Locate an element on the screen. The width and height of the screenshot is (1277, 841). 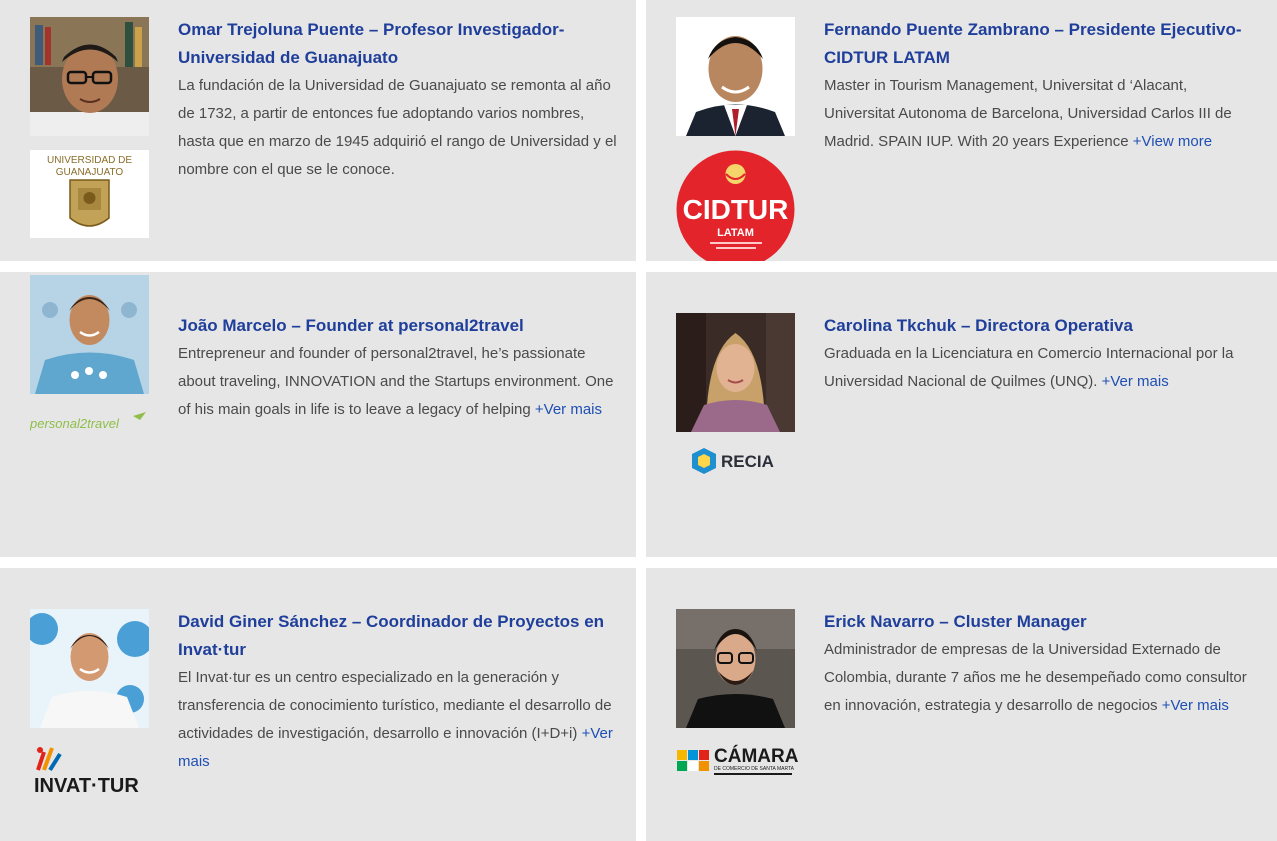
recia-logo: RECIA is located at coordinates (745, 461).